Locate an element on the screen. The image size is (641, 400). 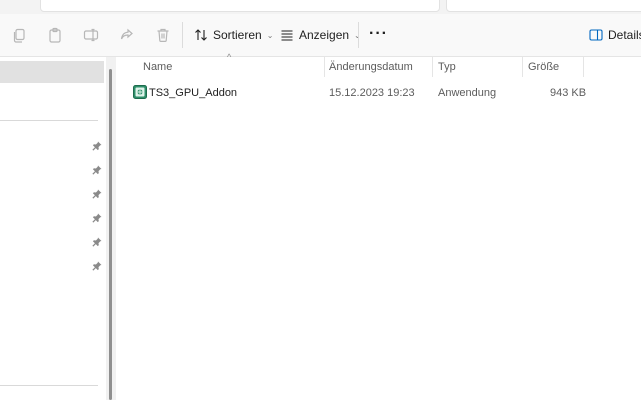
search-box is located at coordinates (543, 6).